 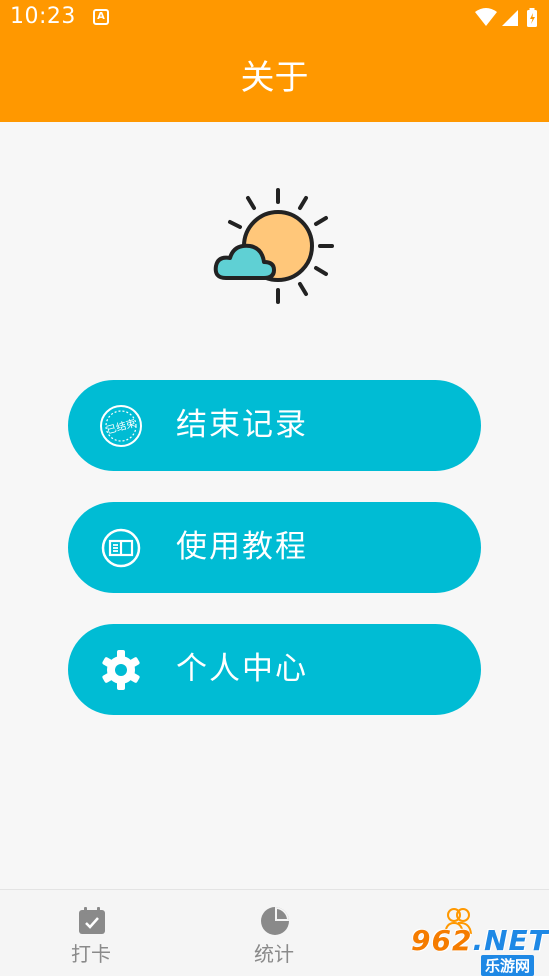 I want to click on page-title: 关于, so click(x=274, y=78).